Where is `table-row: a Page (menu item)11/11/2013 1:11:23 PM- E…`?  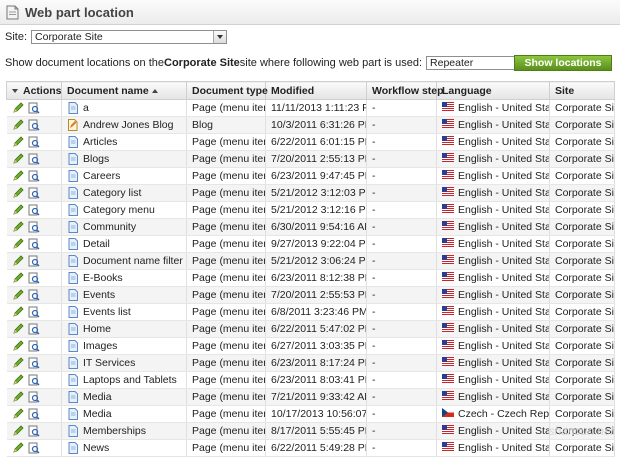
table-row: a Page (menu item)11/11/2013 1:11:23 PM- E… is located at coordinates (310, 108).